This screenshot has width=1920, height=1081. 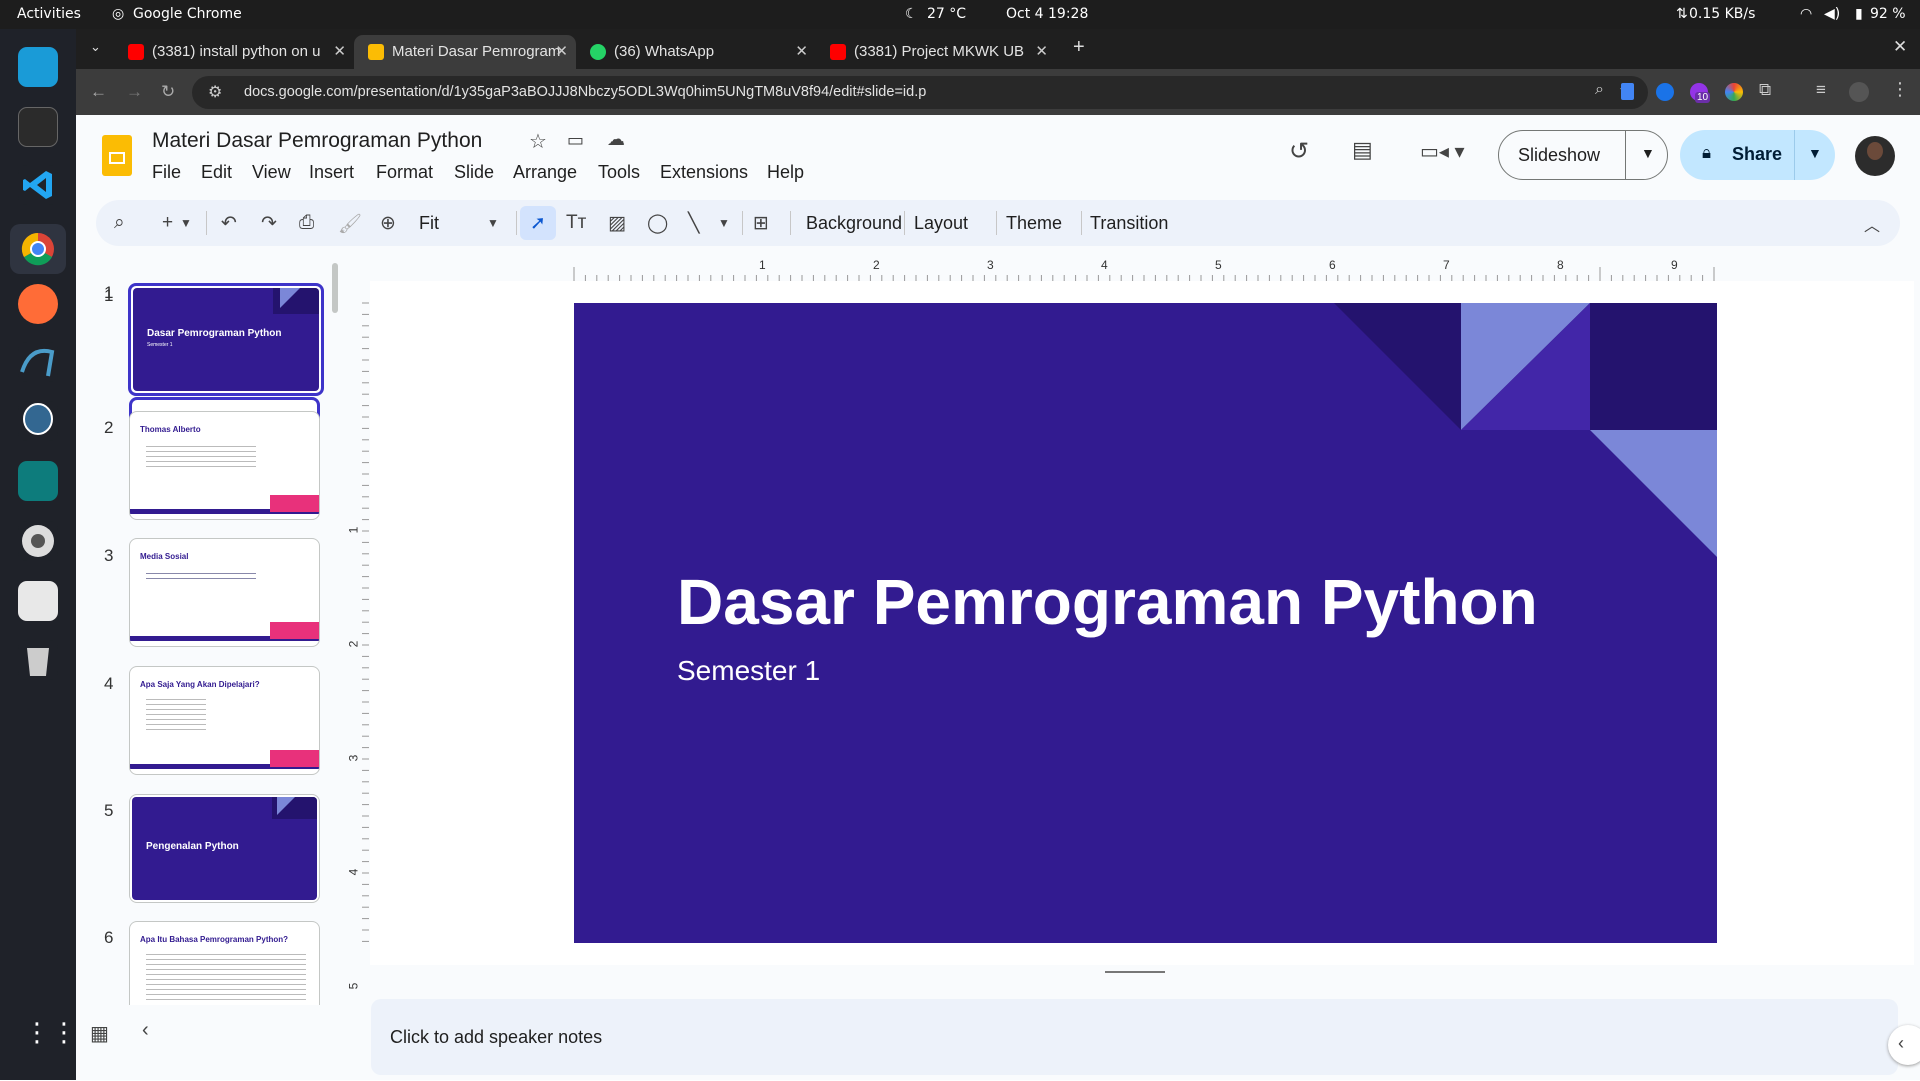 I want to click on menu-file: File, so click(x=166, y=172).